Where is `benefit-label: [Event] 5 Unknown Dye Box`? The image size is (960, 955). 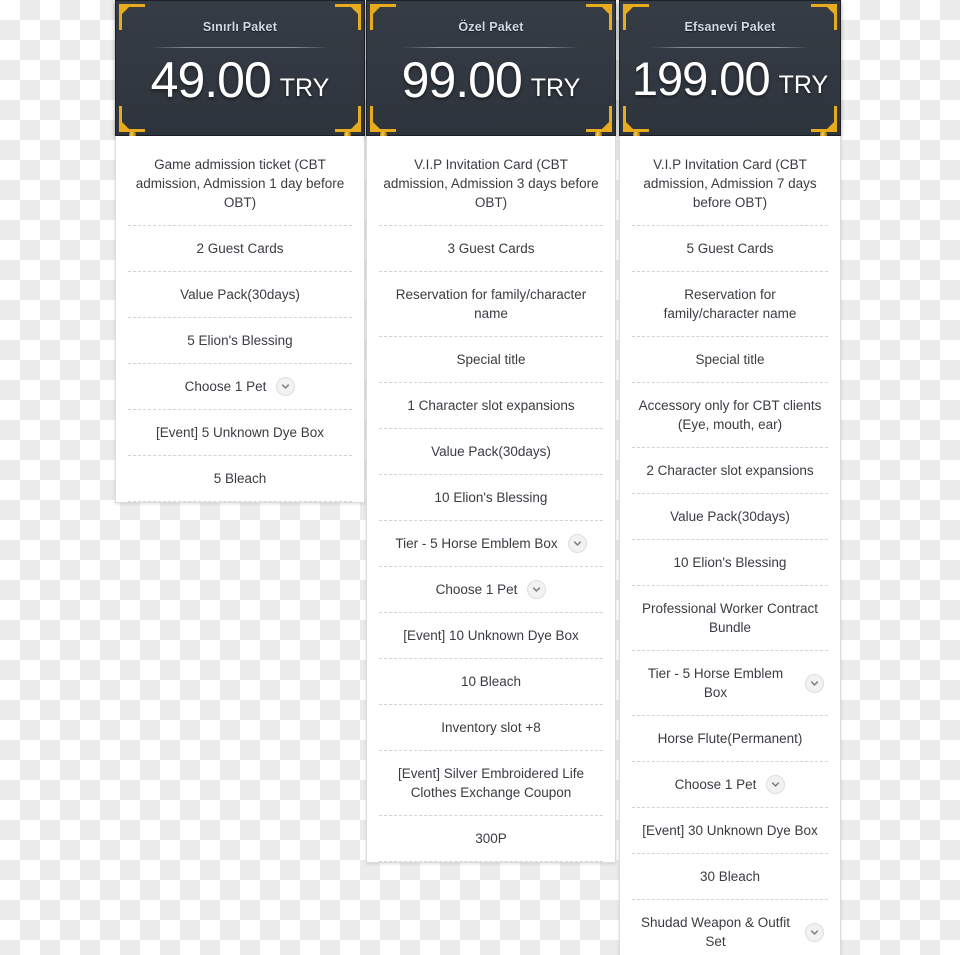
benefit-label: [Event] 5 Unknown Dye Box is located at coordinates (240, 432).